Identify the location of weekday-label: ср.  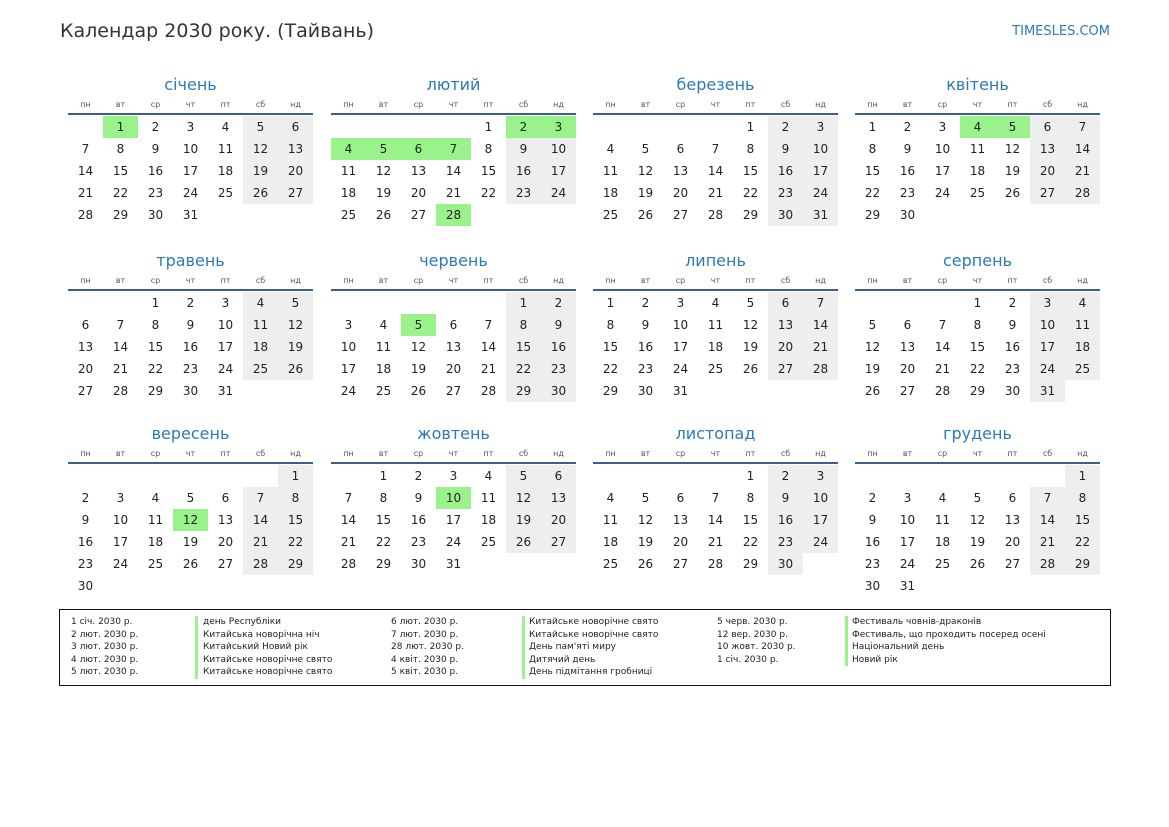
(942, 280).